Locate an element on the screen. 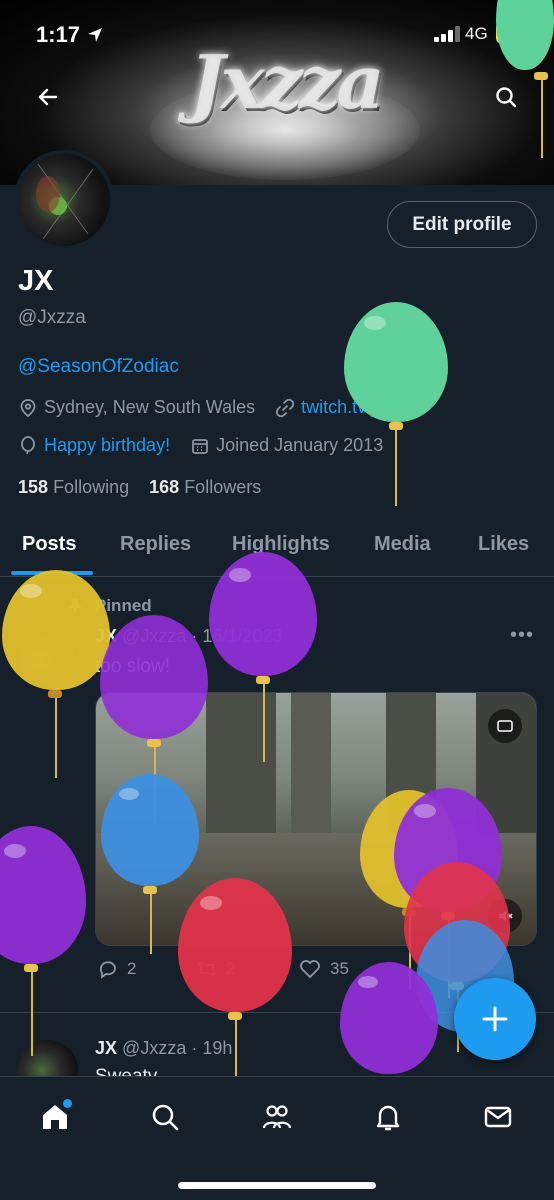  tab-highlights: Highlights is located at coordinates (281, 544).